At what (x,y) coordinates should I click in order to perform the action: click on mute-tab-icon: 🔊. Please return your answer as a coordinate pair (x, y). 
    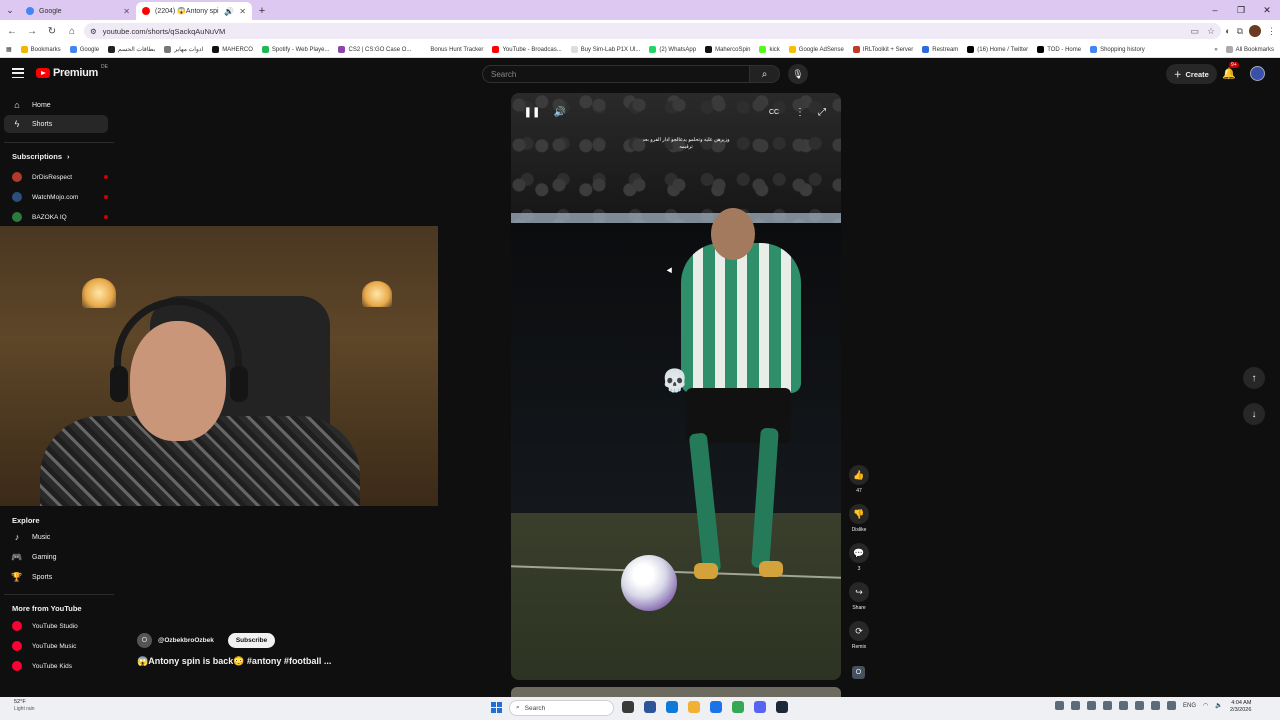
    Looking at the image, I should click on (229, 11).